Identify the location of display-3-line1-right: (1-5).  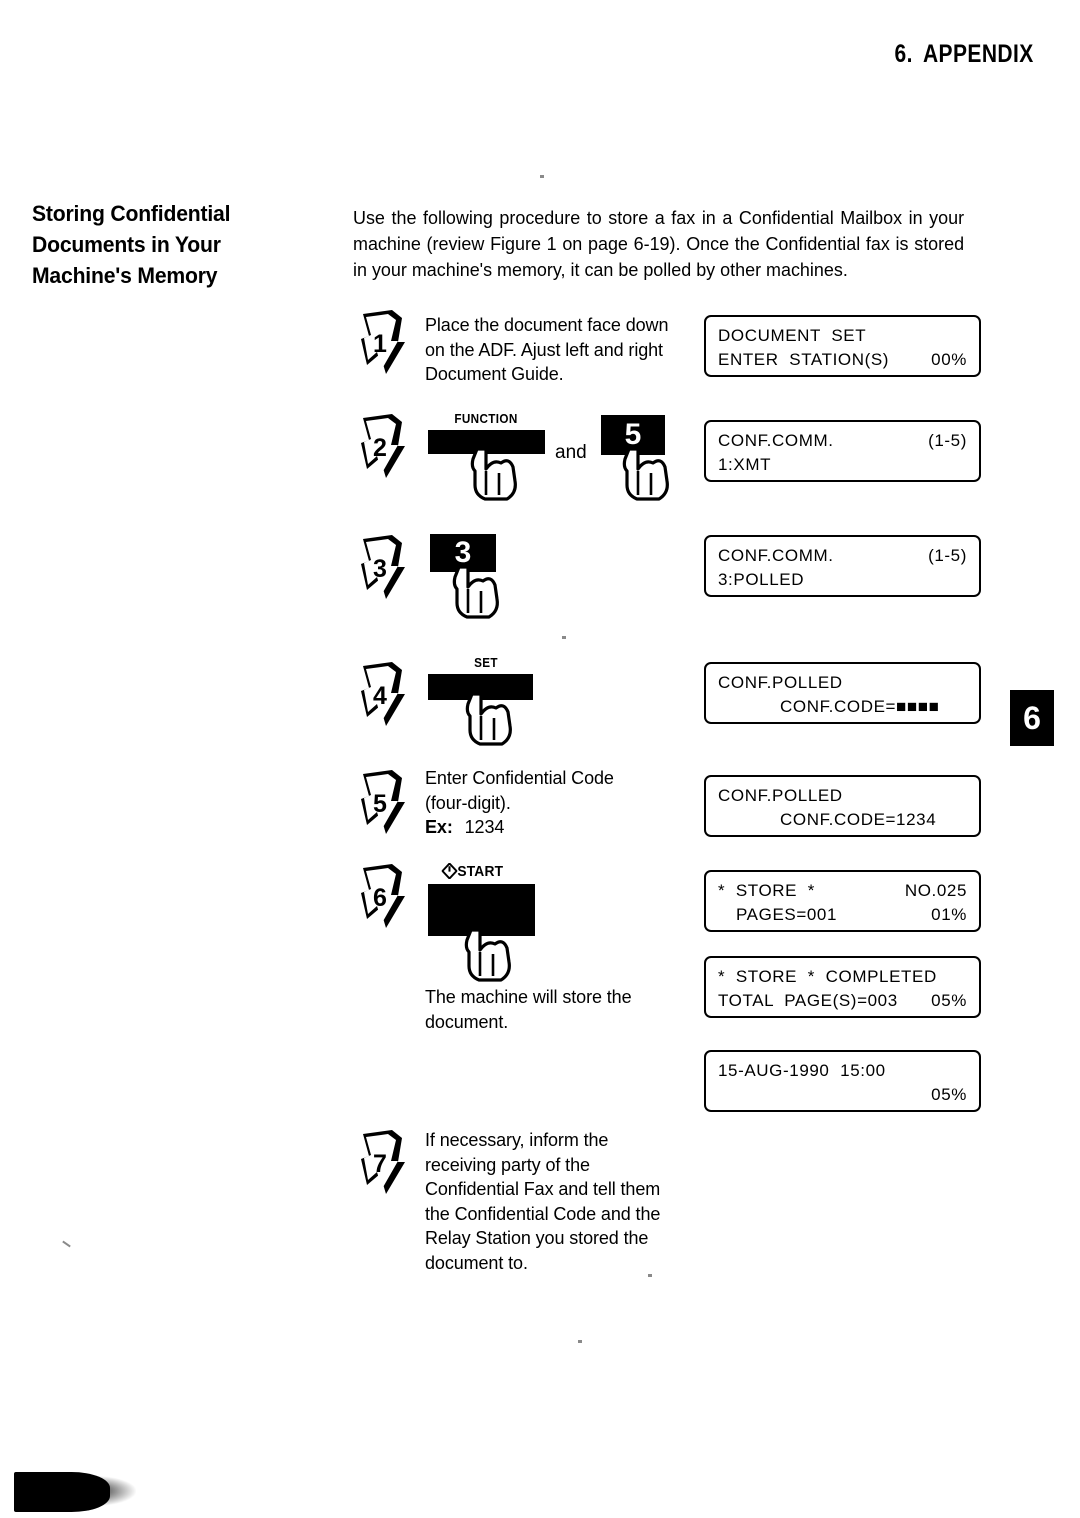
(947, 555).